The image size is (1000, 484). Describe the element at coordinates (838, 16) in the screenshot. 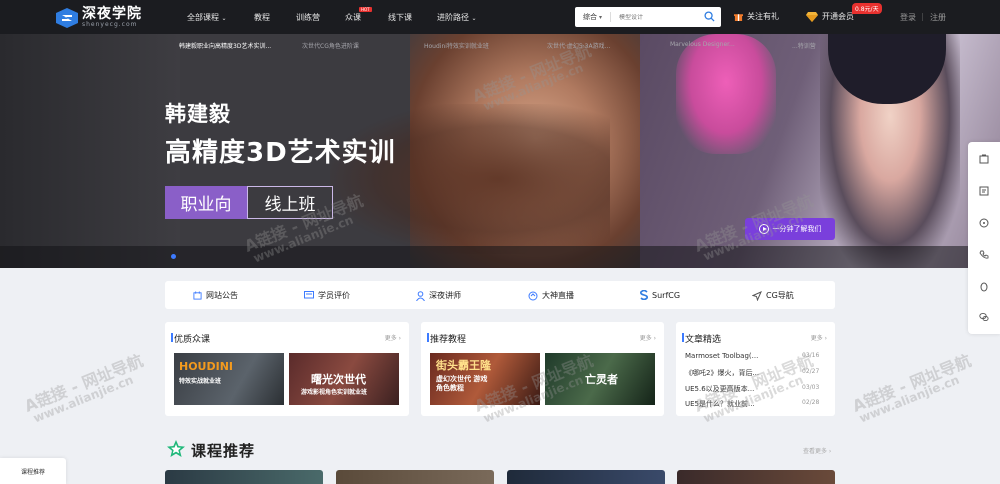

I see `vip-label: 开通会员` at that location.